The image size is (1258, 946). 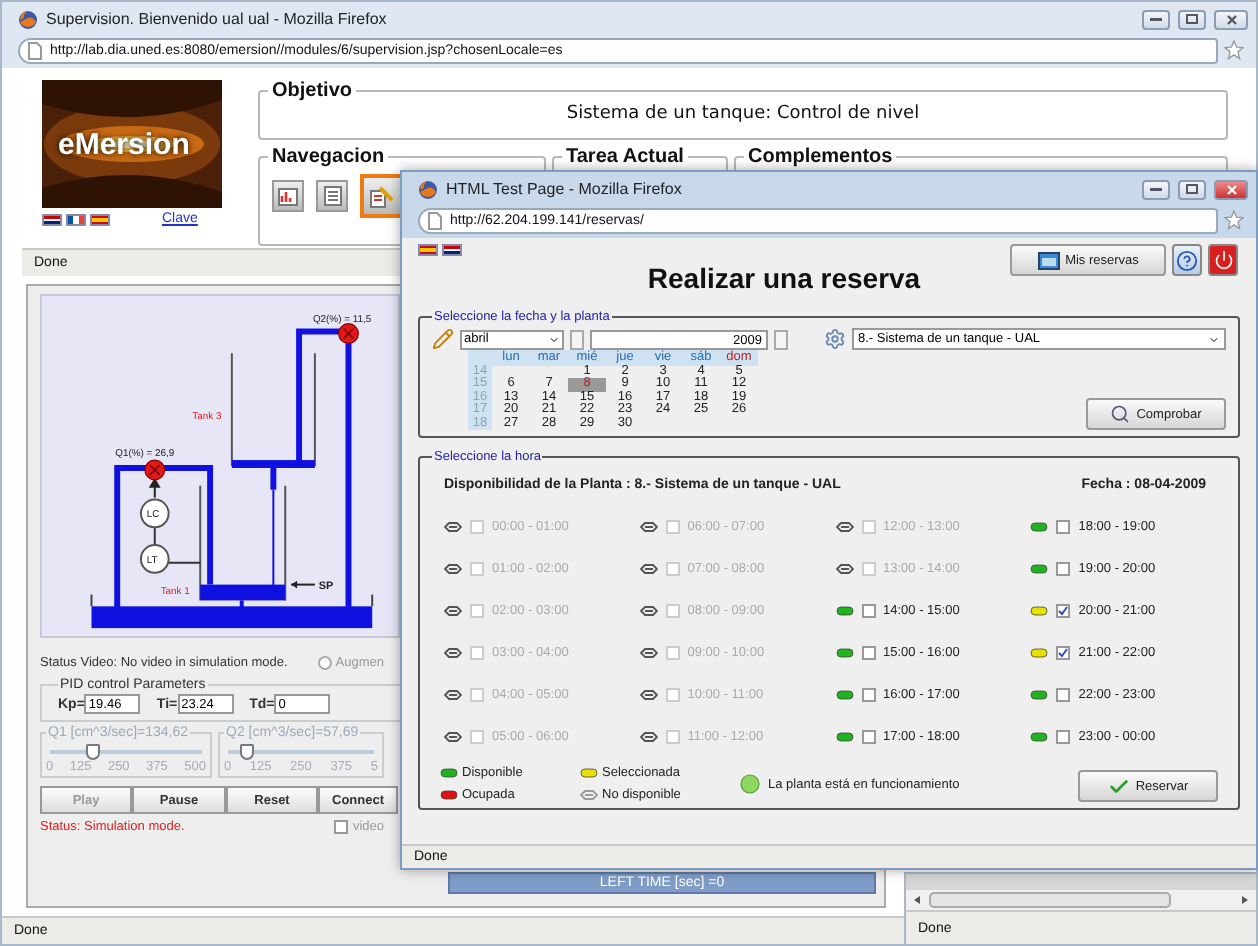 What do you see at coordinates (577, 339) in the screenshot?
I see `month-spinner` at bounding box center [577, 339].